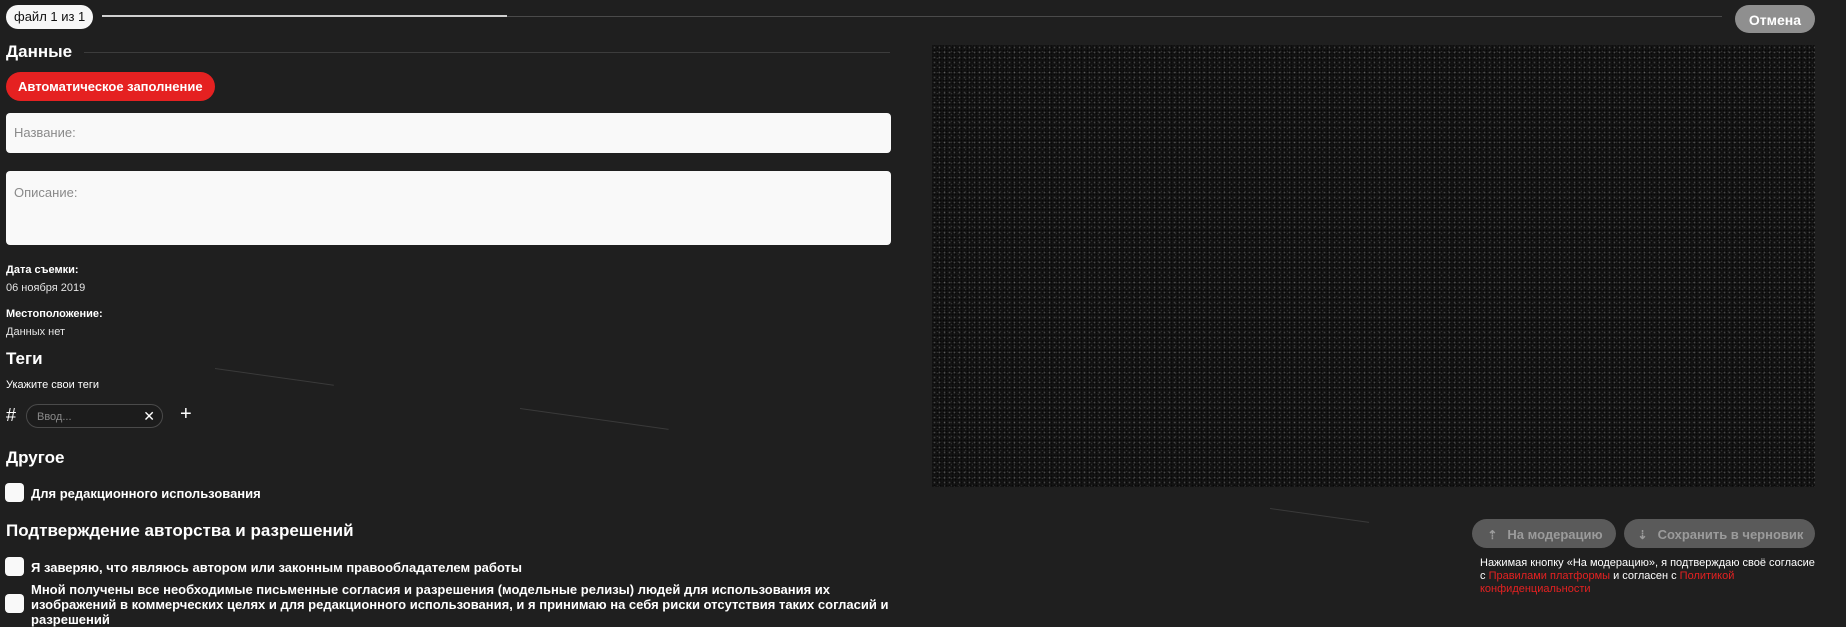  What do you see at coordinates (1775, 19) in the screenshot?
I see `cancel-button: Отмена` at bounding box center [1775, 19].